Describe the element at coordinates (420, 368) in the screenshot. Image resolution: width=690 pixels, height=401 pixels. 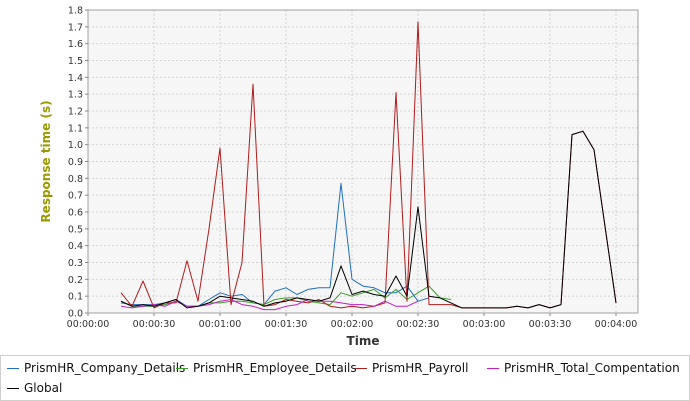
I see `legend-label-payroll: PrismHR_Payroll` at that location.